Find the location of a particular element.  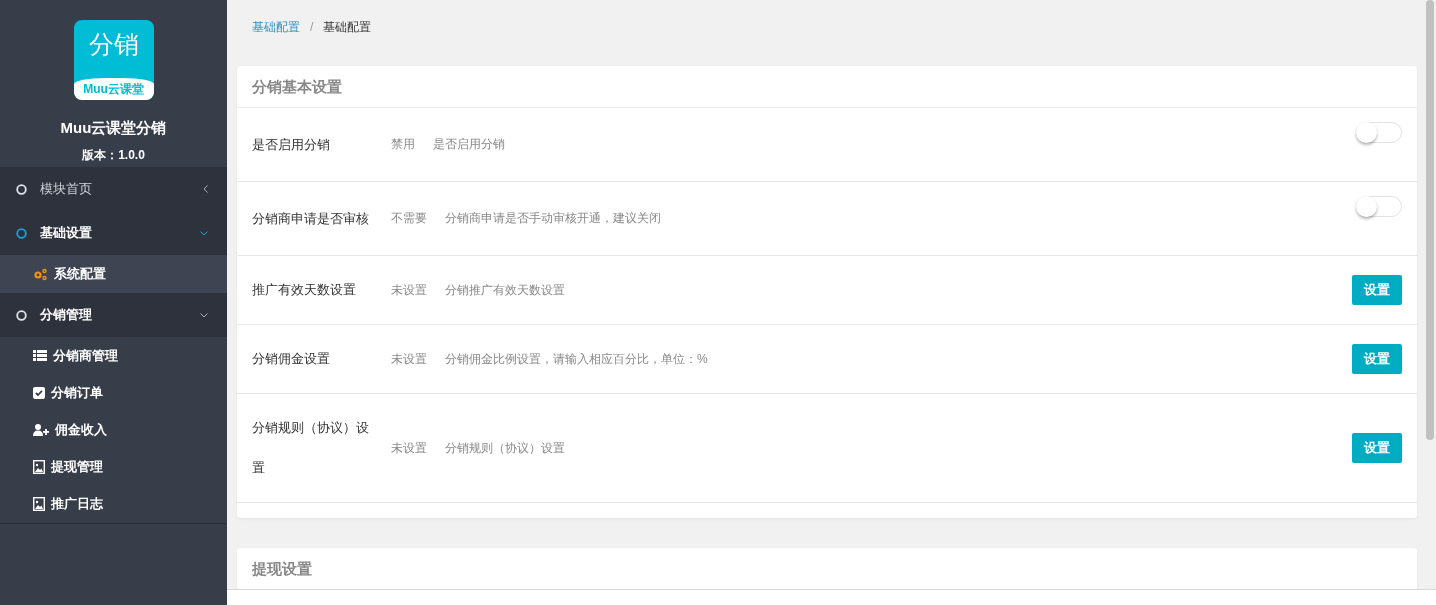

menu-item: 基础设置 is located at coordinates (113, 233).